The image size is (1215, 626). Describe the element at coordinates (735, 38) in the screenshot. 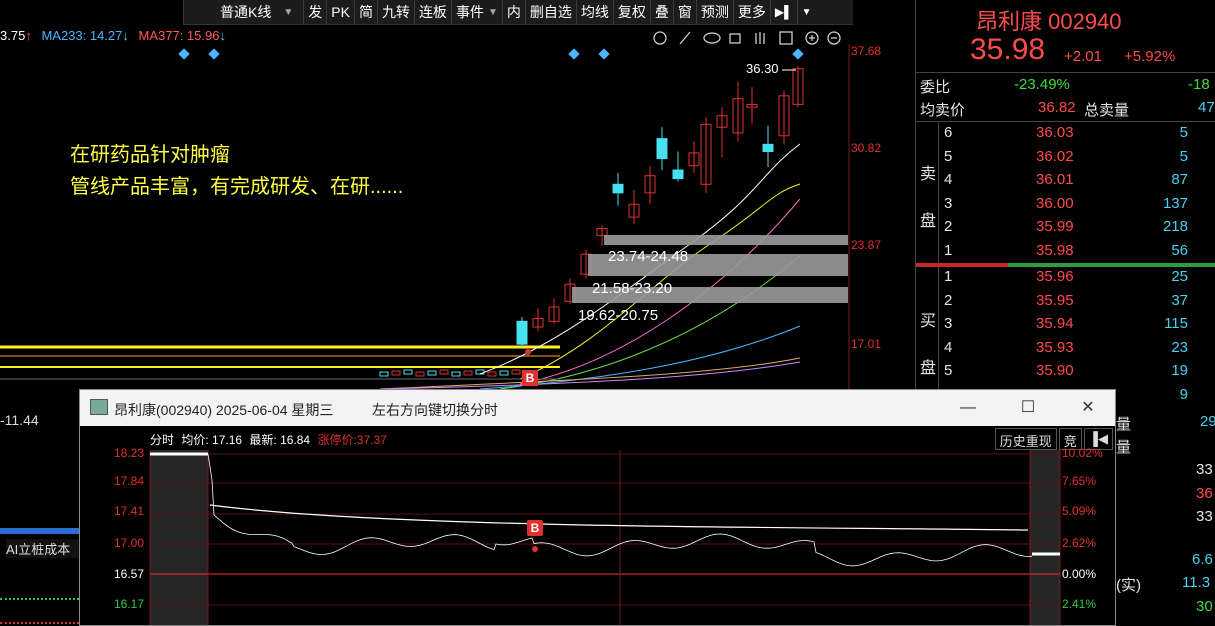

I see `box-icon` at that location.